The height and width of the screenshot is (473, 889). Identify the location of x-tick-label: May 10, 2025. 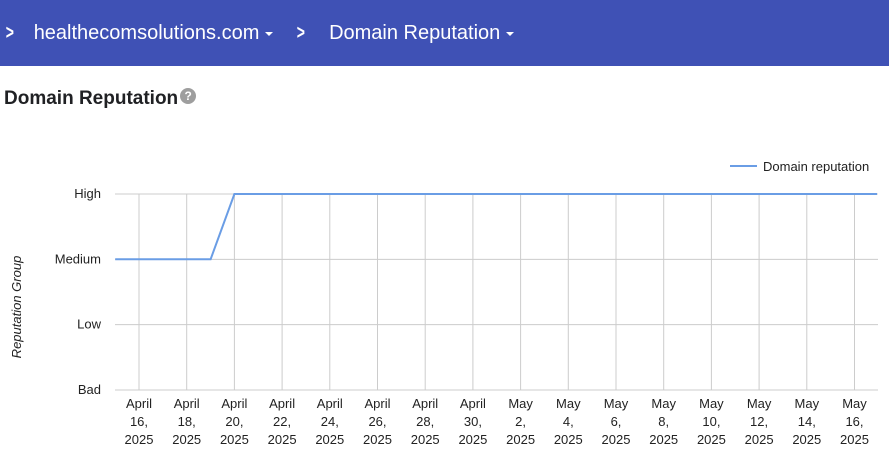
(711, 421).